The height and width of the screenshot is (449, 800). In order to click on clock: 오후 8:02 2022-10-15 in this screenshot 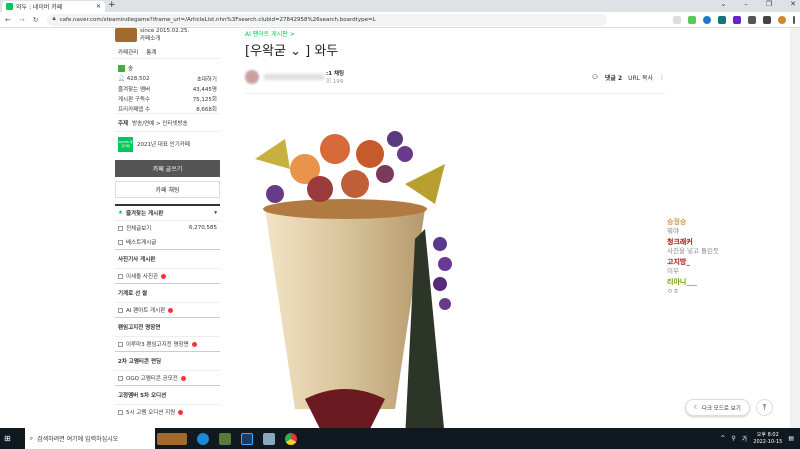, I will do `click(767, 439)`.